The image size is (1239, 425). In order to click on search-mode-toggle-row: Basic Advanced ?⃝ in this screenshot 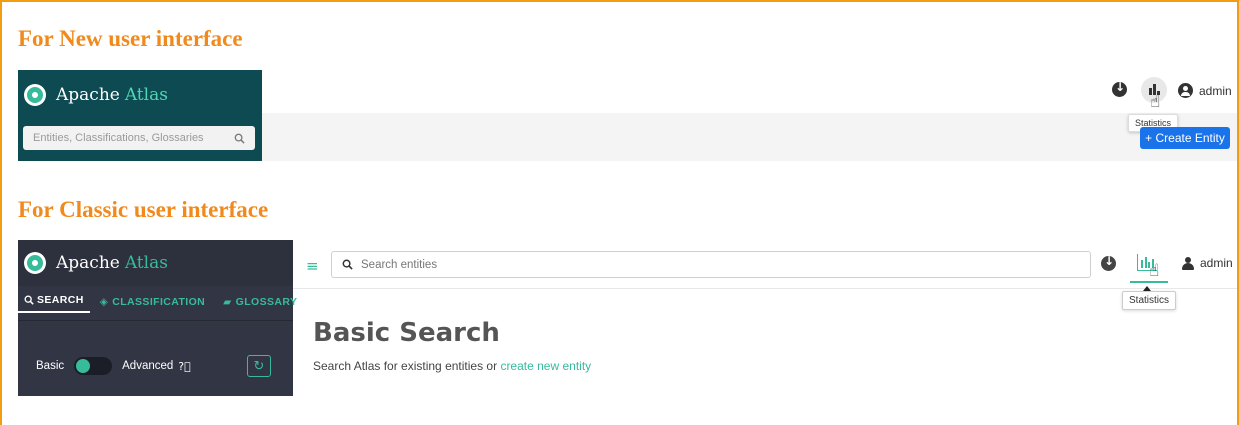, I will do `click(113, 366)`.